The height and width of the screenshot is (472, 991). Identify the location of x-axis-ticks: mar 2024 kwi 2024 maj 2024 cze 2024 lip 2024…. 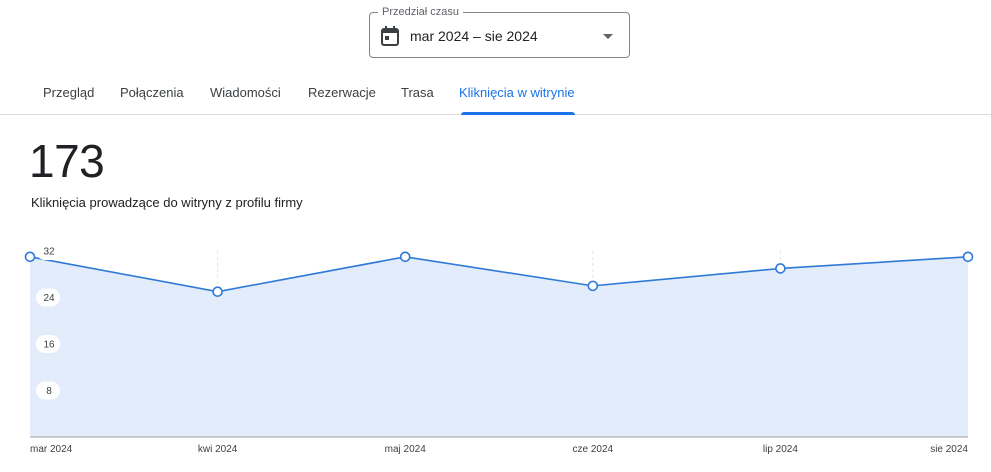
(499, 449).